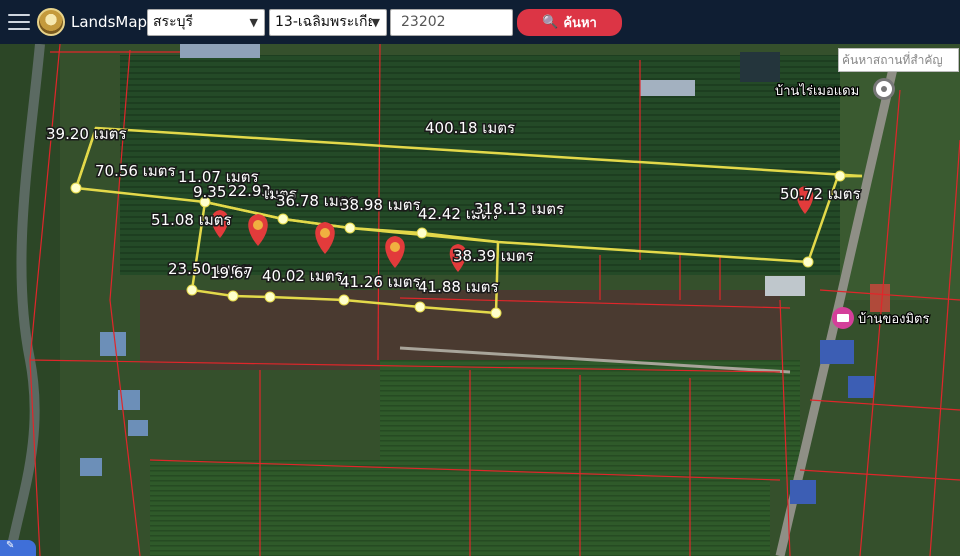 The image size is (960, 556). I want to click on measurement-label: 41.26 เมตร, so click(380, 282).